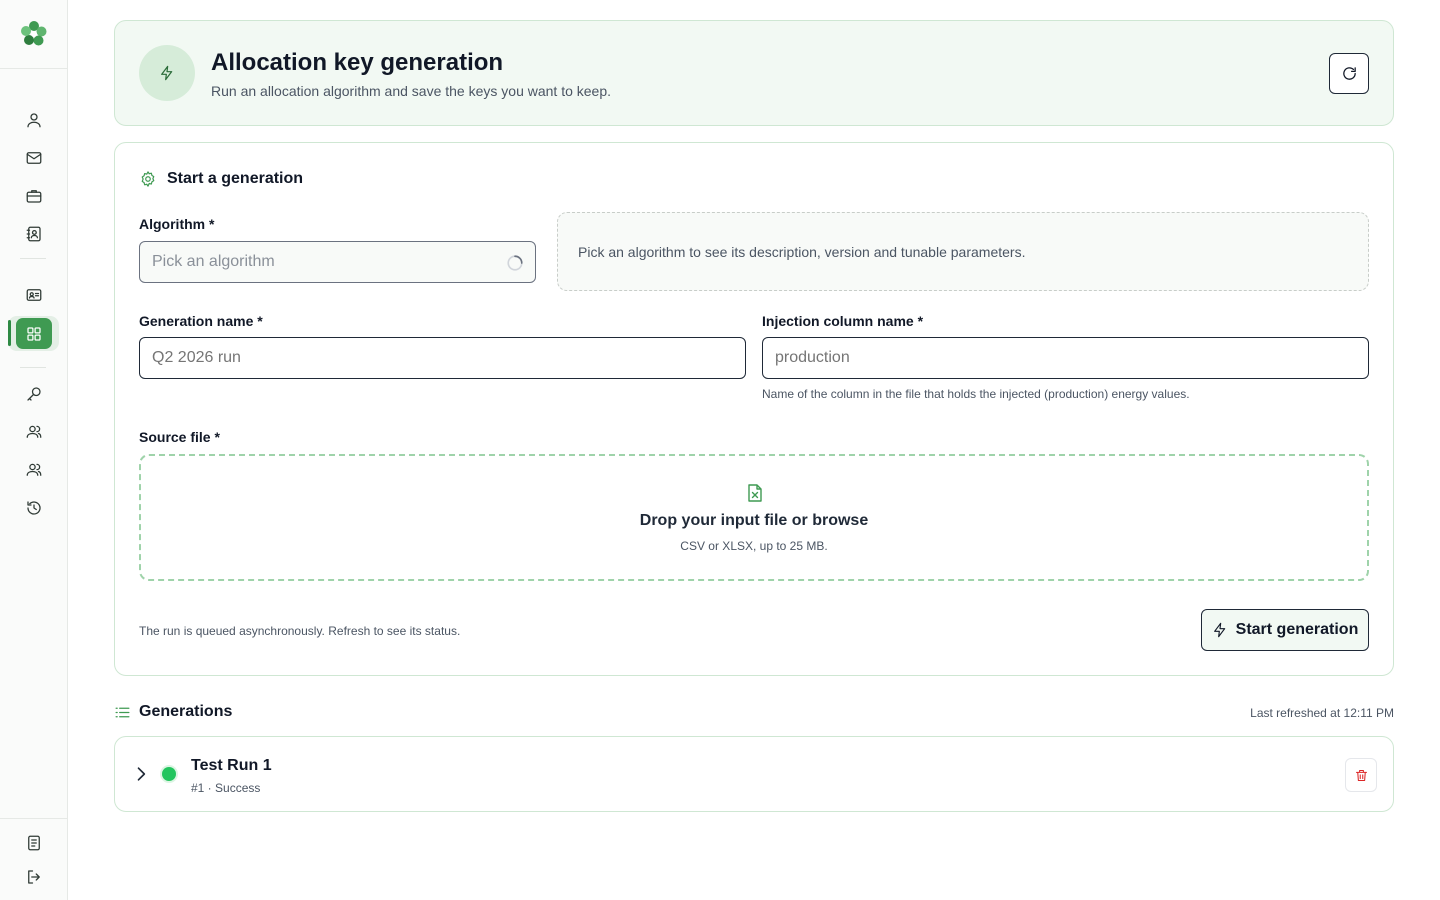  Describe the element at coordinates (515, 263) in the screenshot. I see `loading-spinner-icon` at that location.